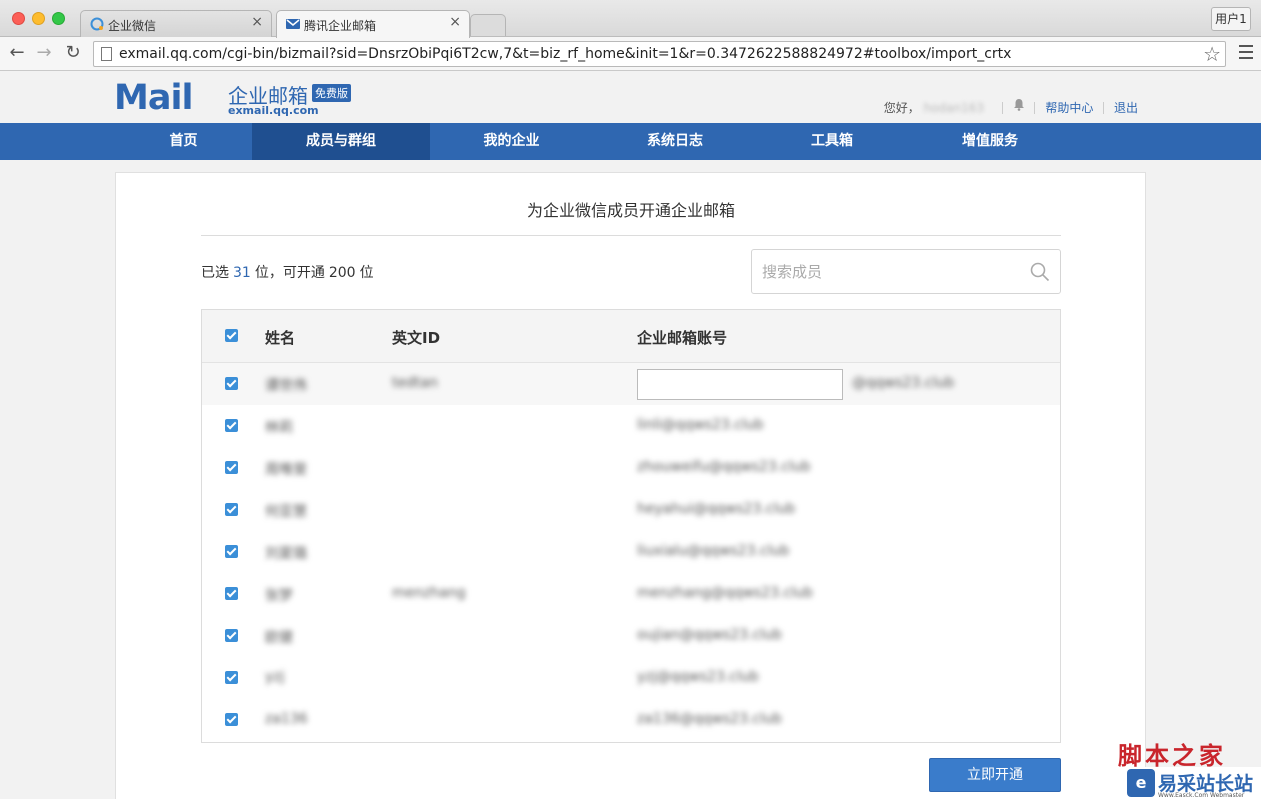 The width and height of the screenshot is (1261, 799). What do you see at coordinates (340, 26) in the screenshot?
I see `tab-label: 腾讯企业邮箱` at bounding box center [340, 26].